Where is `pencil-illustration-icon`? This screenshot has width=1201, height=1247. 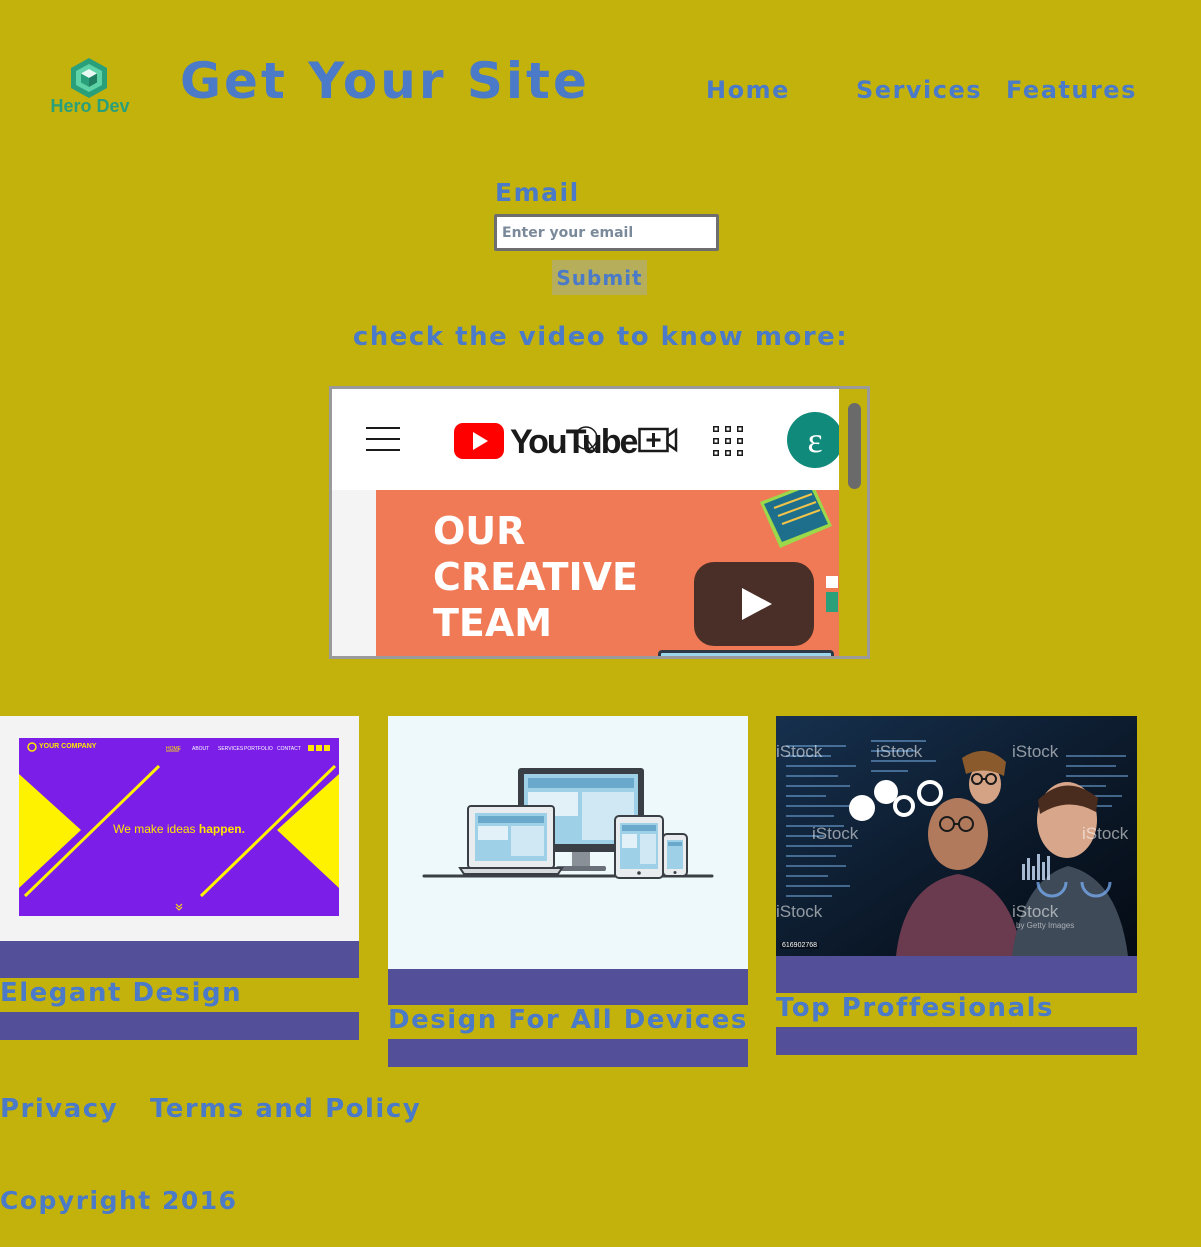 pencil-illustration-icon is located at coordinates (832, 594).